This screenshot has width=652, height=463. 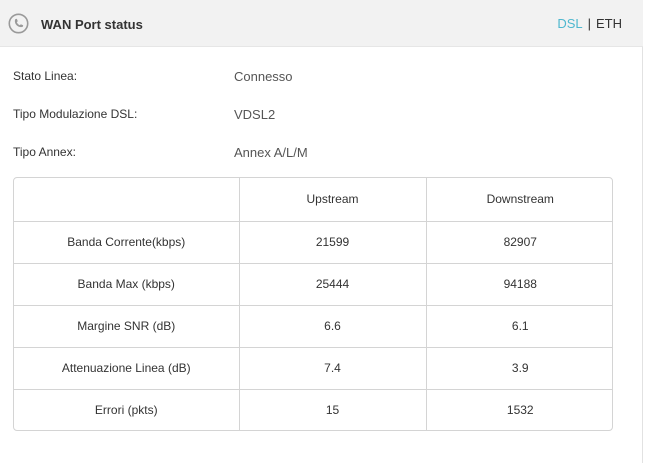 I want to click on annex-label: Tipo Annex:, so click(x=44, y=152).